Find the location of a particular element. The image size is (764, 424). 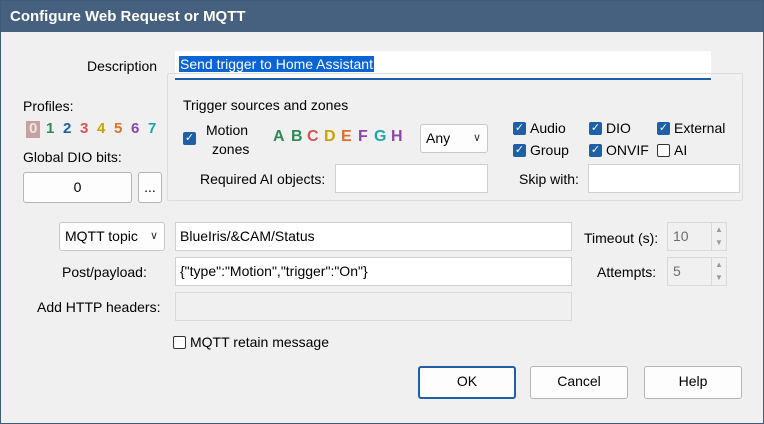

audio-label: Audio is located at coordinates (548, 128).